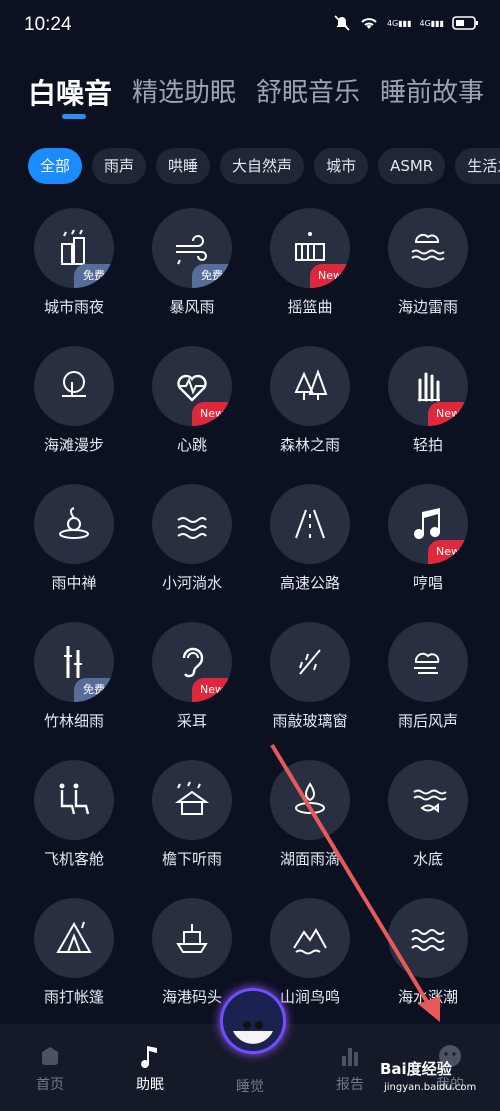  What do you see at coordinates (191, 721) in the screenshot?
I see `sound-tile-label: 采耳` at bounding box center [191, 721].